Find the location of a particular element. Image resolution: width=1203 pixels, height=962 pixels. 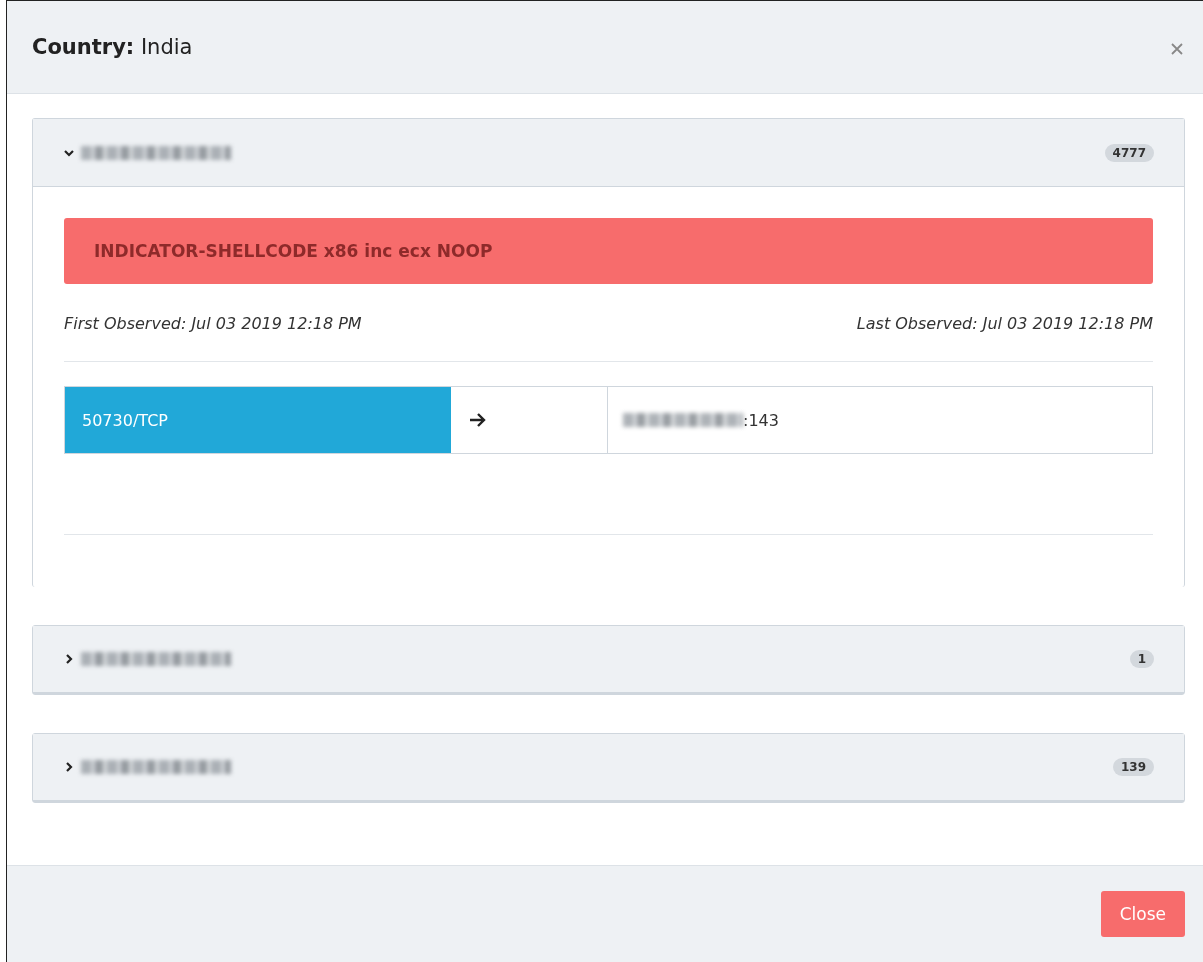

count-badge: 1 is located at coordinates (1141, 659).